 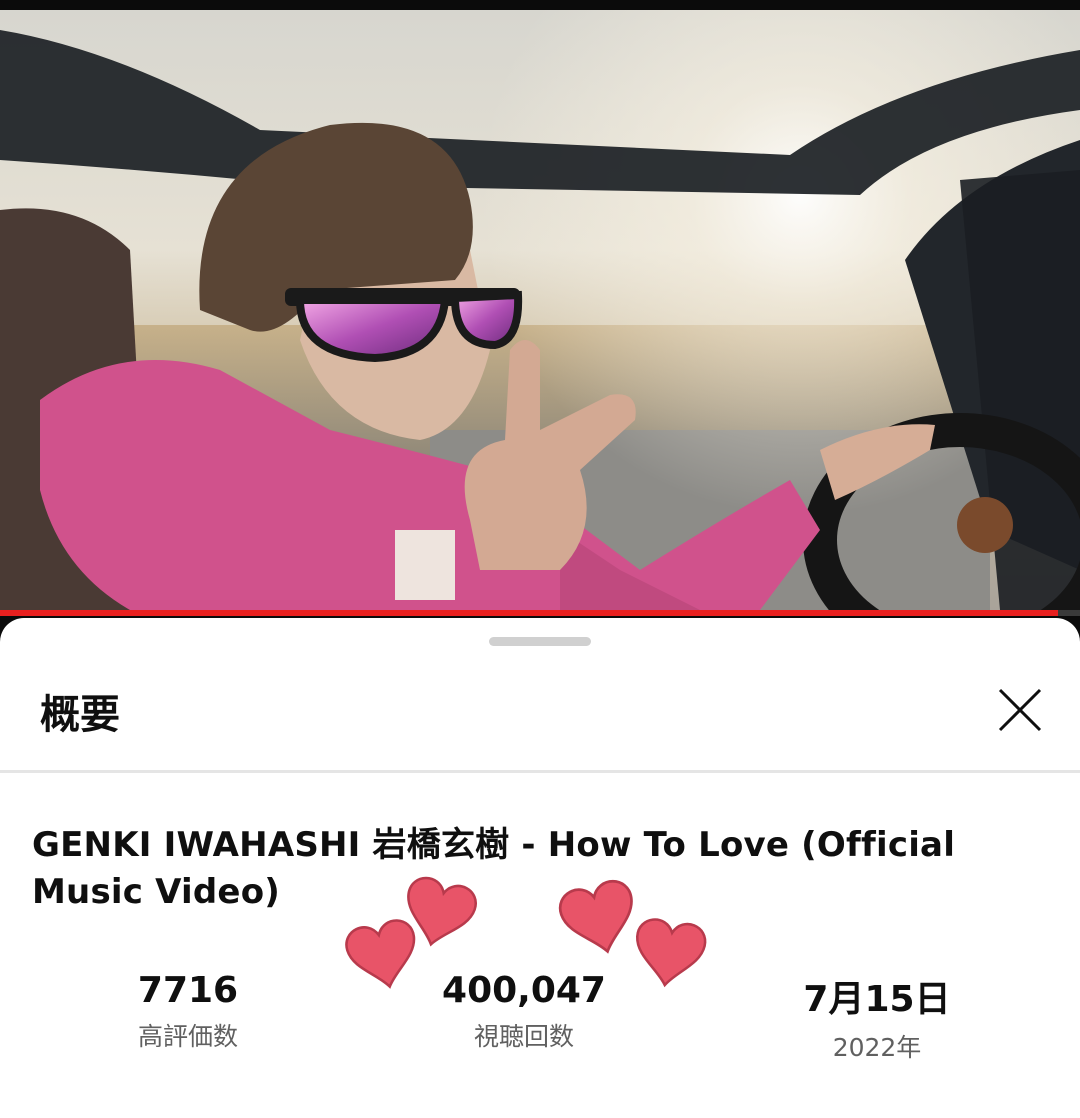 What do you see at coordinates (187, 1036) in the screenshot?
I see `likes-label: 高評価数` at bounding box center [187, 1036].